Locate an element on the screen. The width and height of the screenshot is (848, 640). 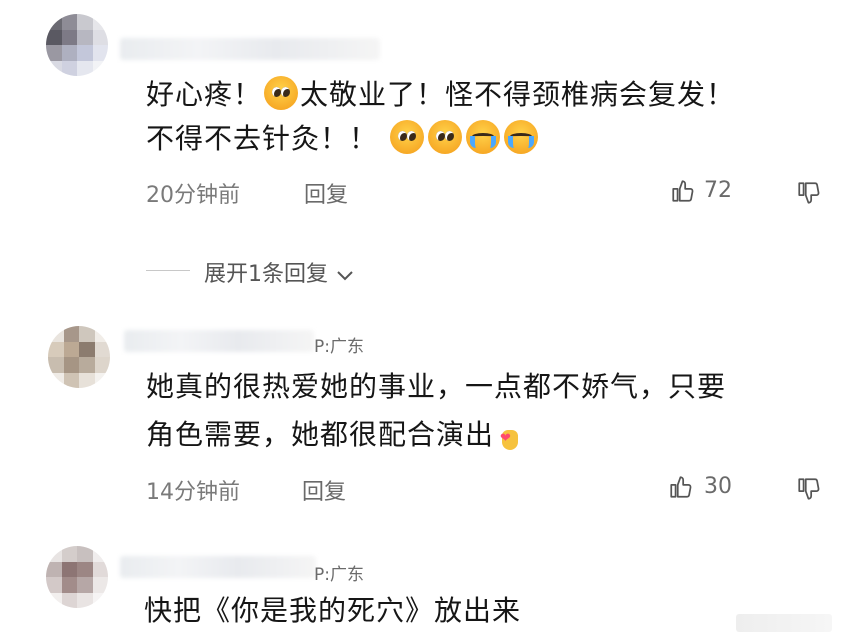
like-count: 30 is located at coordinates (718, 486).